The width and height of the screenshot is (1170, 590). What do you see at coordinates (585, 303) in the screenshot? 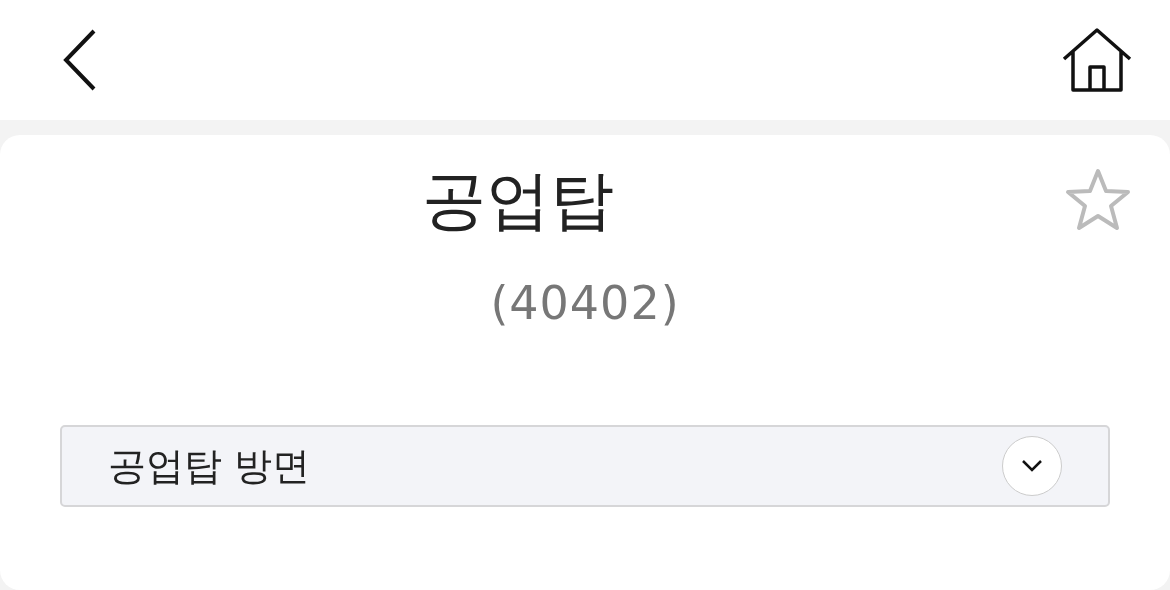
I see `station-code: (40402)` at bounding box center [585, 303].